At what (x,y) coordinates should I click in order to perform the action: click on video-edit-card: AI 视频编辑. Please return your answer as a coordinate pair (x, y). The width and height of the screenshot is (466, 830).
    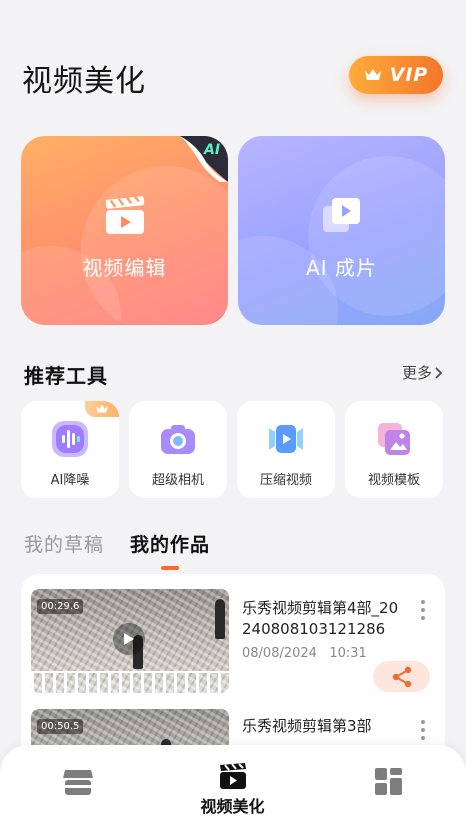
    Looking at the image, I should click on (124, 230).